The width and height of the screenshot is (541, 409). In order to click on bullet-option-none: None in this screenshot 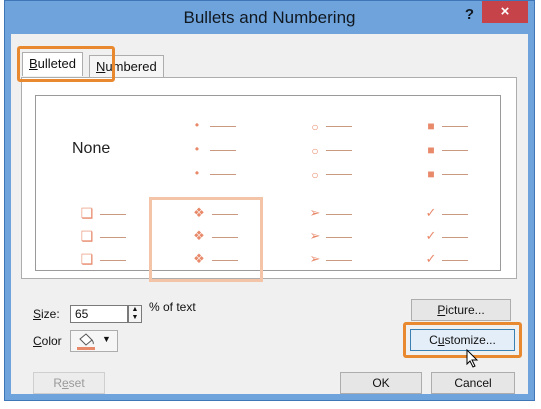, I will do `click(94, 139)`.